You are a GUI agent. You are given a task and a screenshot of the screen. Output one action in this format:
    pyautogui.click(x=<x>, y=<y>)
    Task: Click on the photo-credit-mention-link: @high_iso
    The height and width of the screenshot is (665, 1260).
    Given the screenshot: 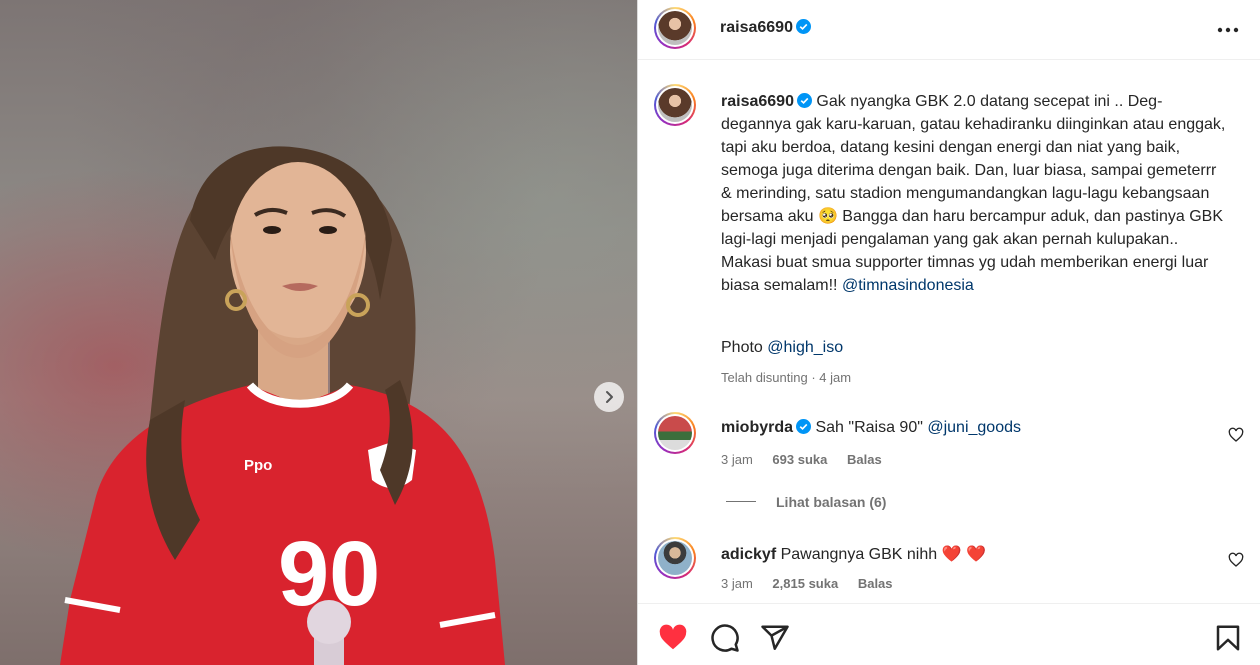 What is the action you would take?
    pyautogui.click(x=805, y=347)
    